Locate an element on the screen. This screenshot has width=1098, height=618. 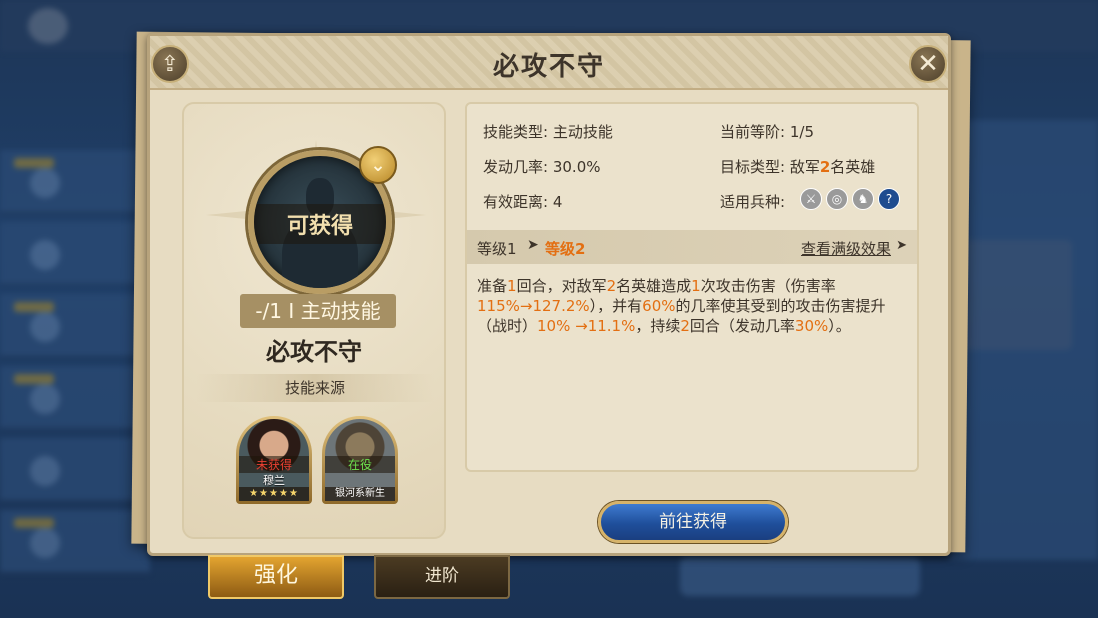
close-icon: ✕ is located at coordinates (928, 64).